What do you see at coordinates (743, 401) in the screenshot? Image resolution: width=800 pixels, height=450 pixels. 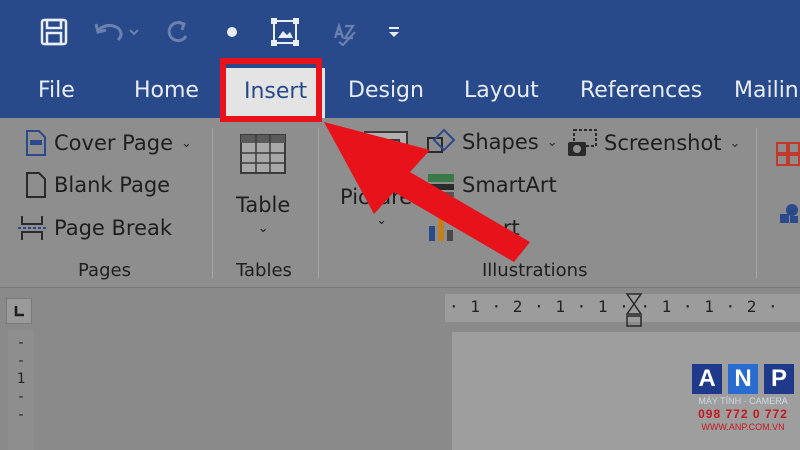 I see `watermark-tagline: MÁY TÍNH · CAMERA` at bounding box center [743, 401].